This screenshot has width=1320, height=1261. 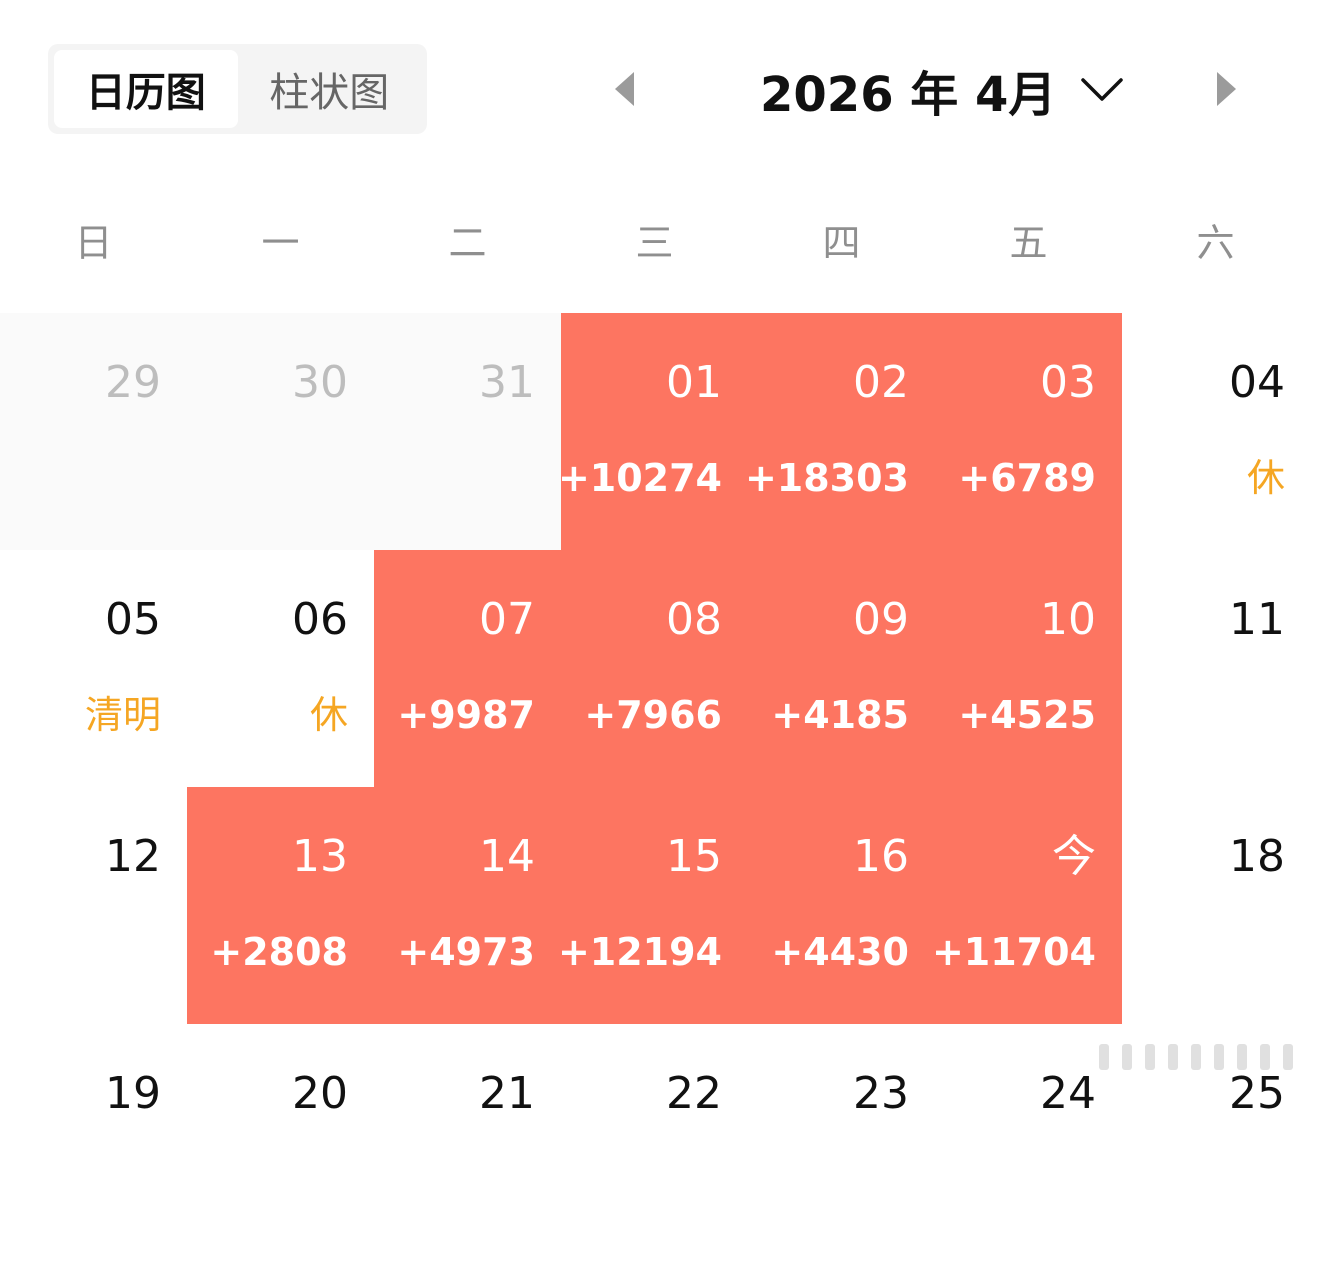 I want to click on calendar-day-cell: 12, so click(x=93, y=905).